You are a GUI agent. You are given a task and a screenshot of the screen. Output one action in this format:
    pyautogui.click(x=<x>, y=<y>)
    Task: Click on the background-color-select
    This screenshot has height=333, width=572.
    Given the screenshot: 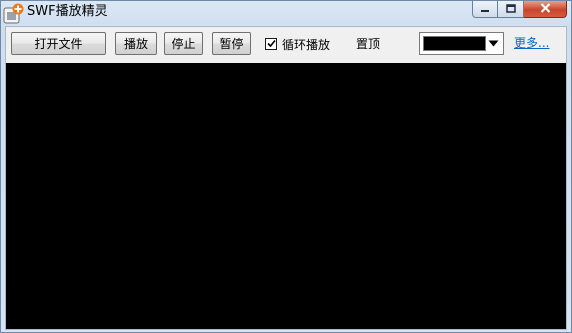 What is the action you would take?
    pyautogui.click(x=461, y=43)
    